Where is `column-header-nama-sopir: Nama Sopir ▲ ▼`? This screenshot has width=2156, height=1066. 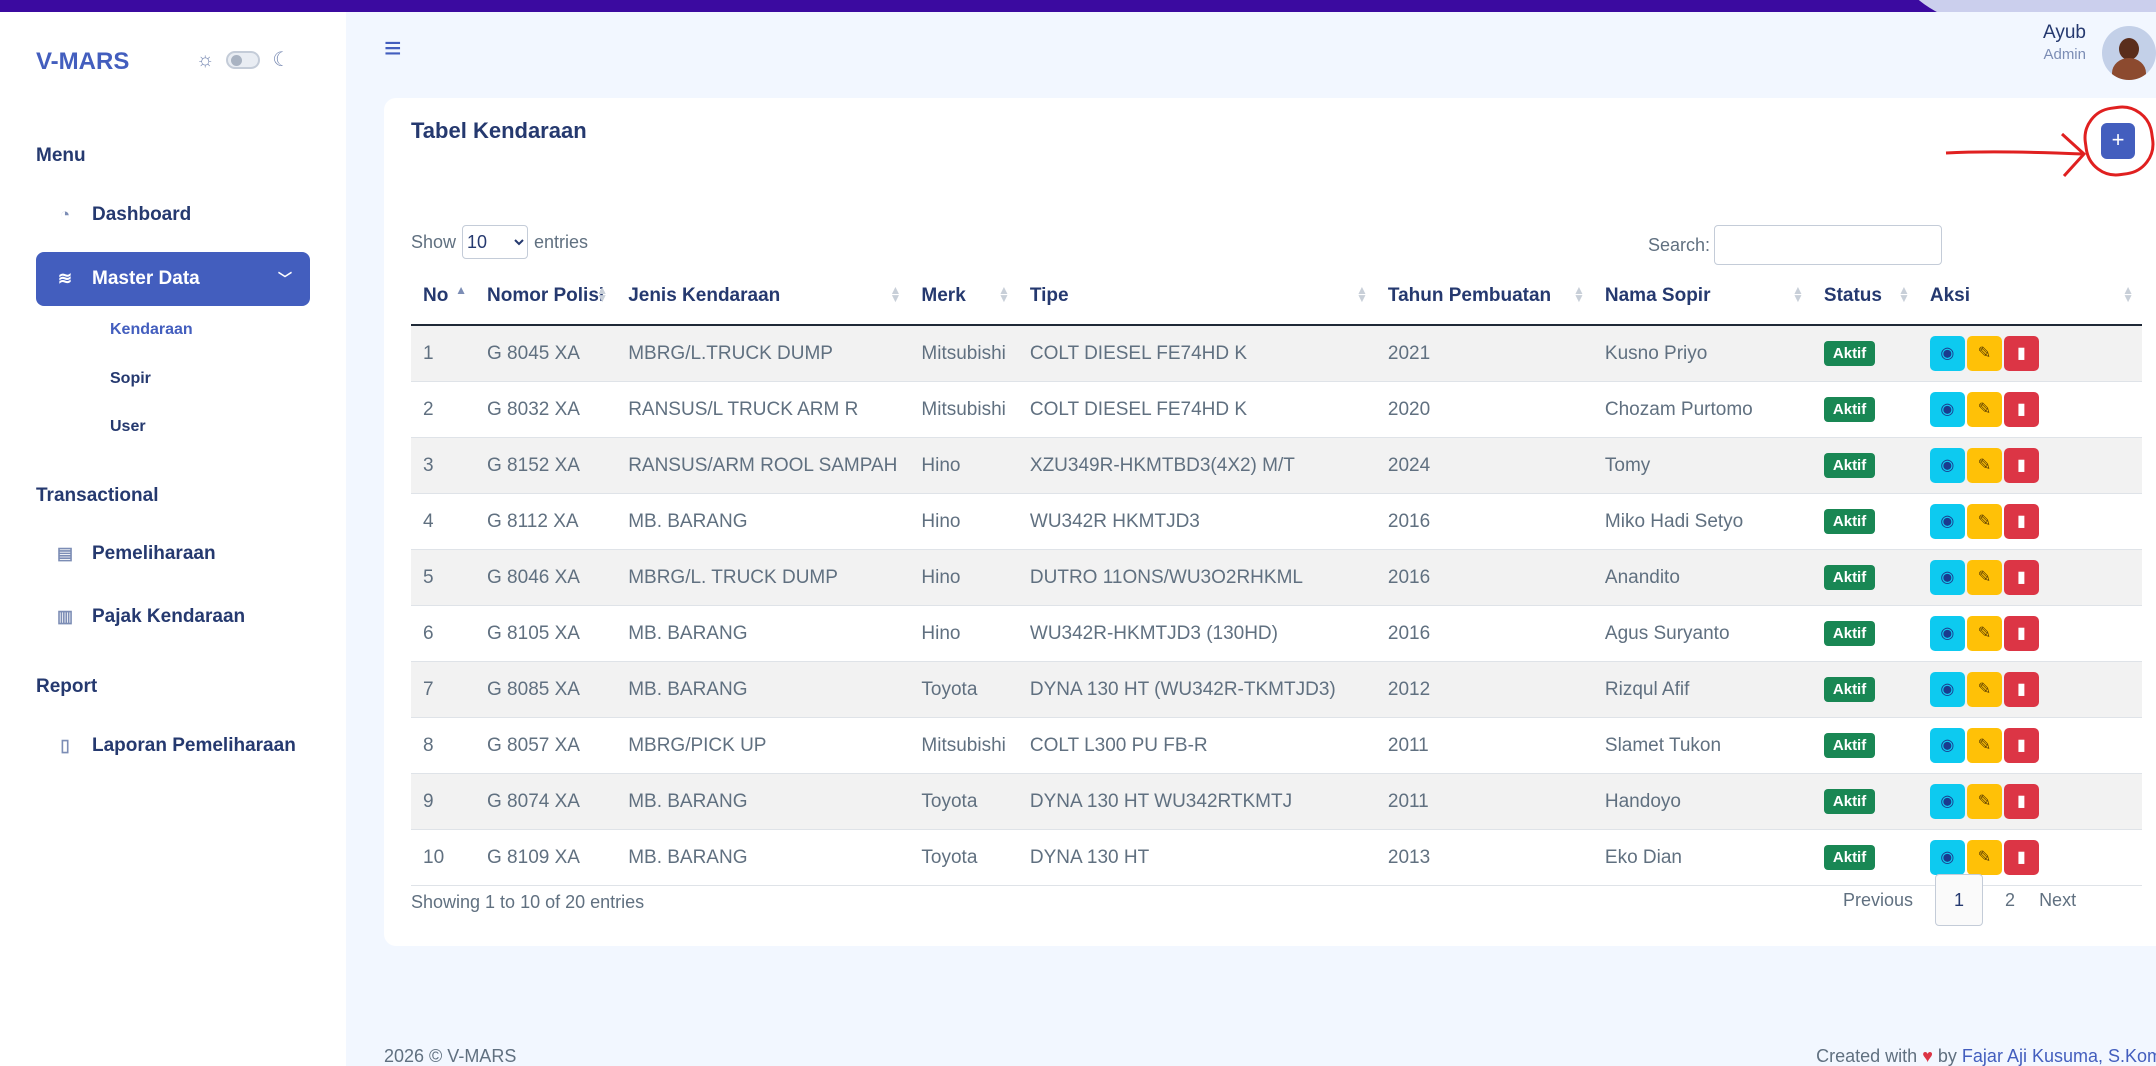
column-header-nama-sopir: Nama Sopir ▲ ▼ is located at coordinates (1702, 297).